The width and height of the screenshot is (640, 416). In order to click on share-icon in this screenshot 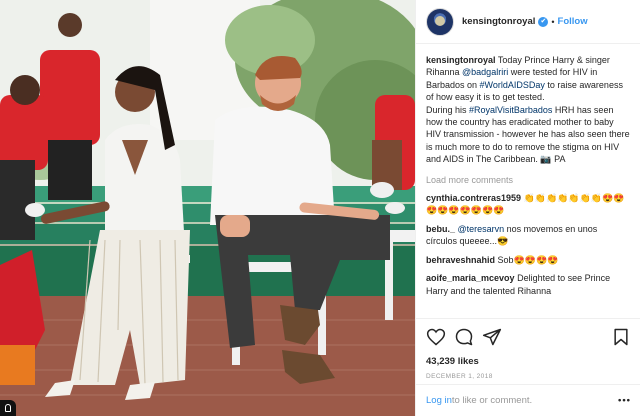, I will do `click(492, 337)`.